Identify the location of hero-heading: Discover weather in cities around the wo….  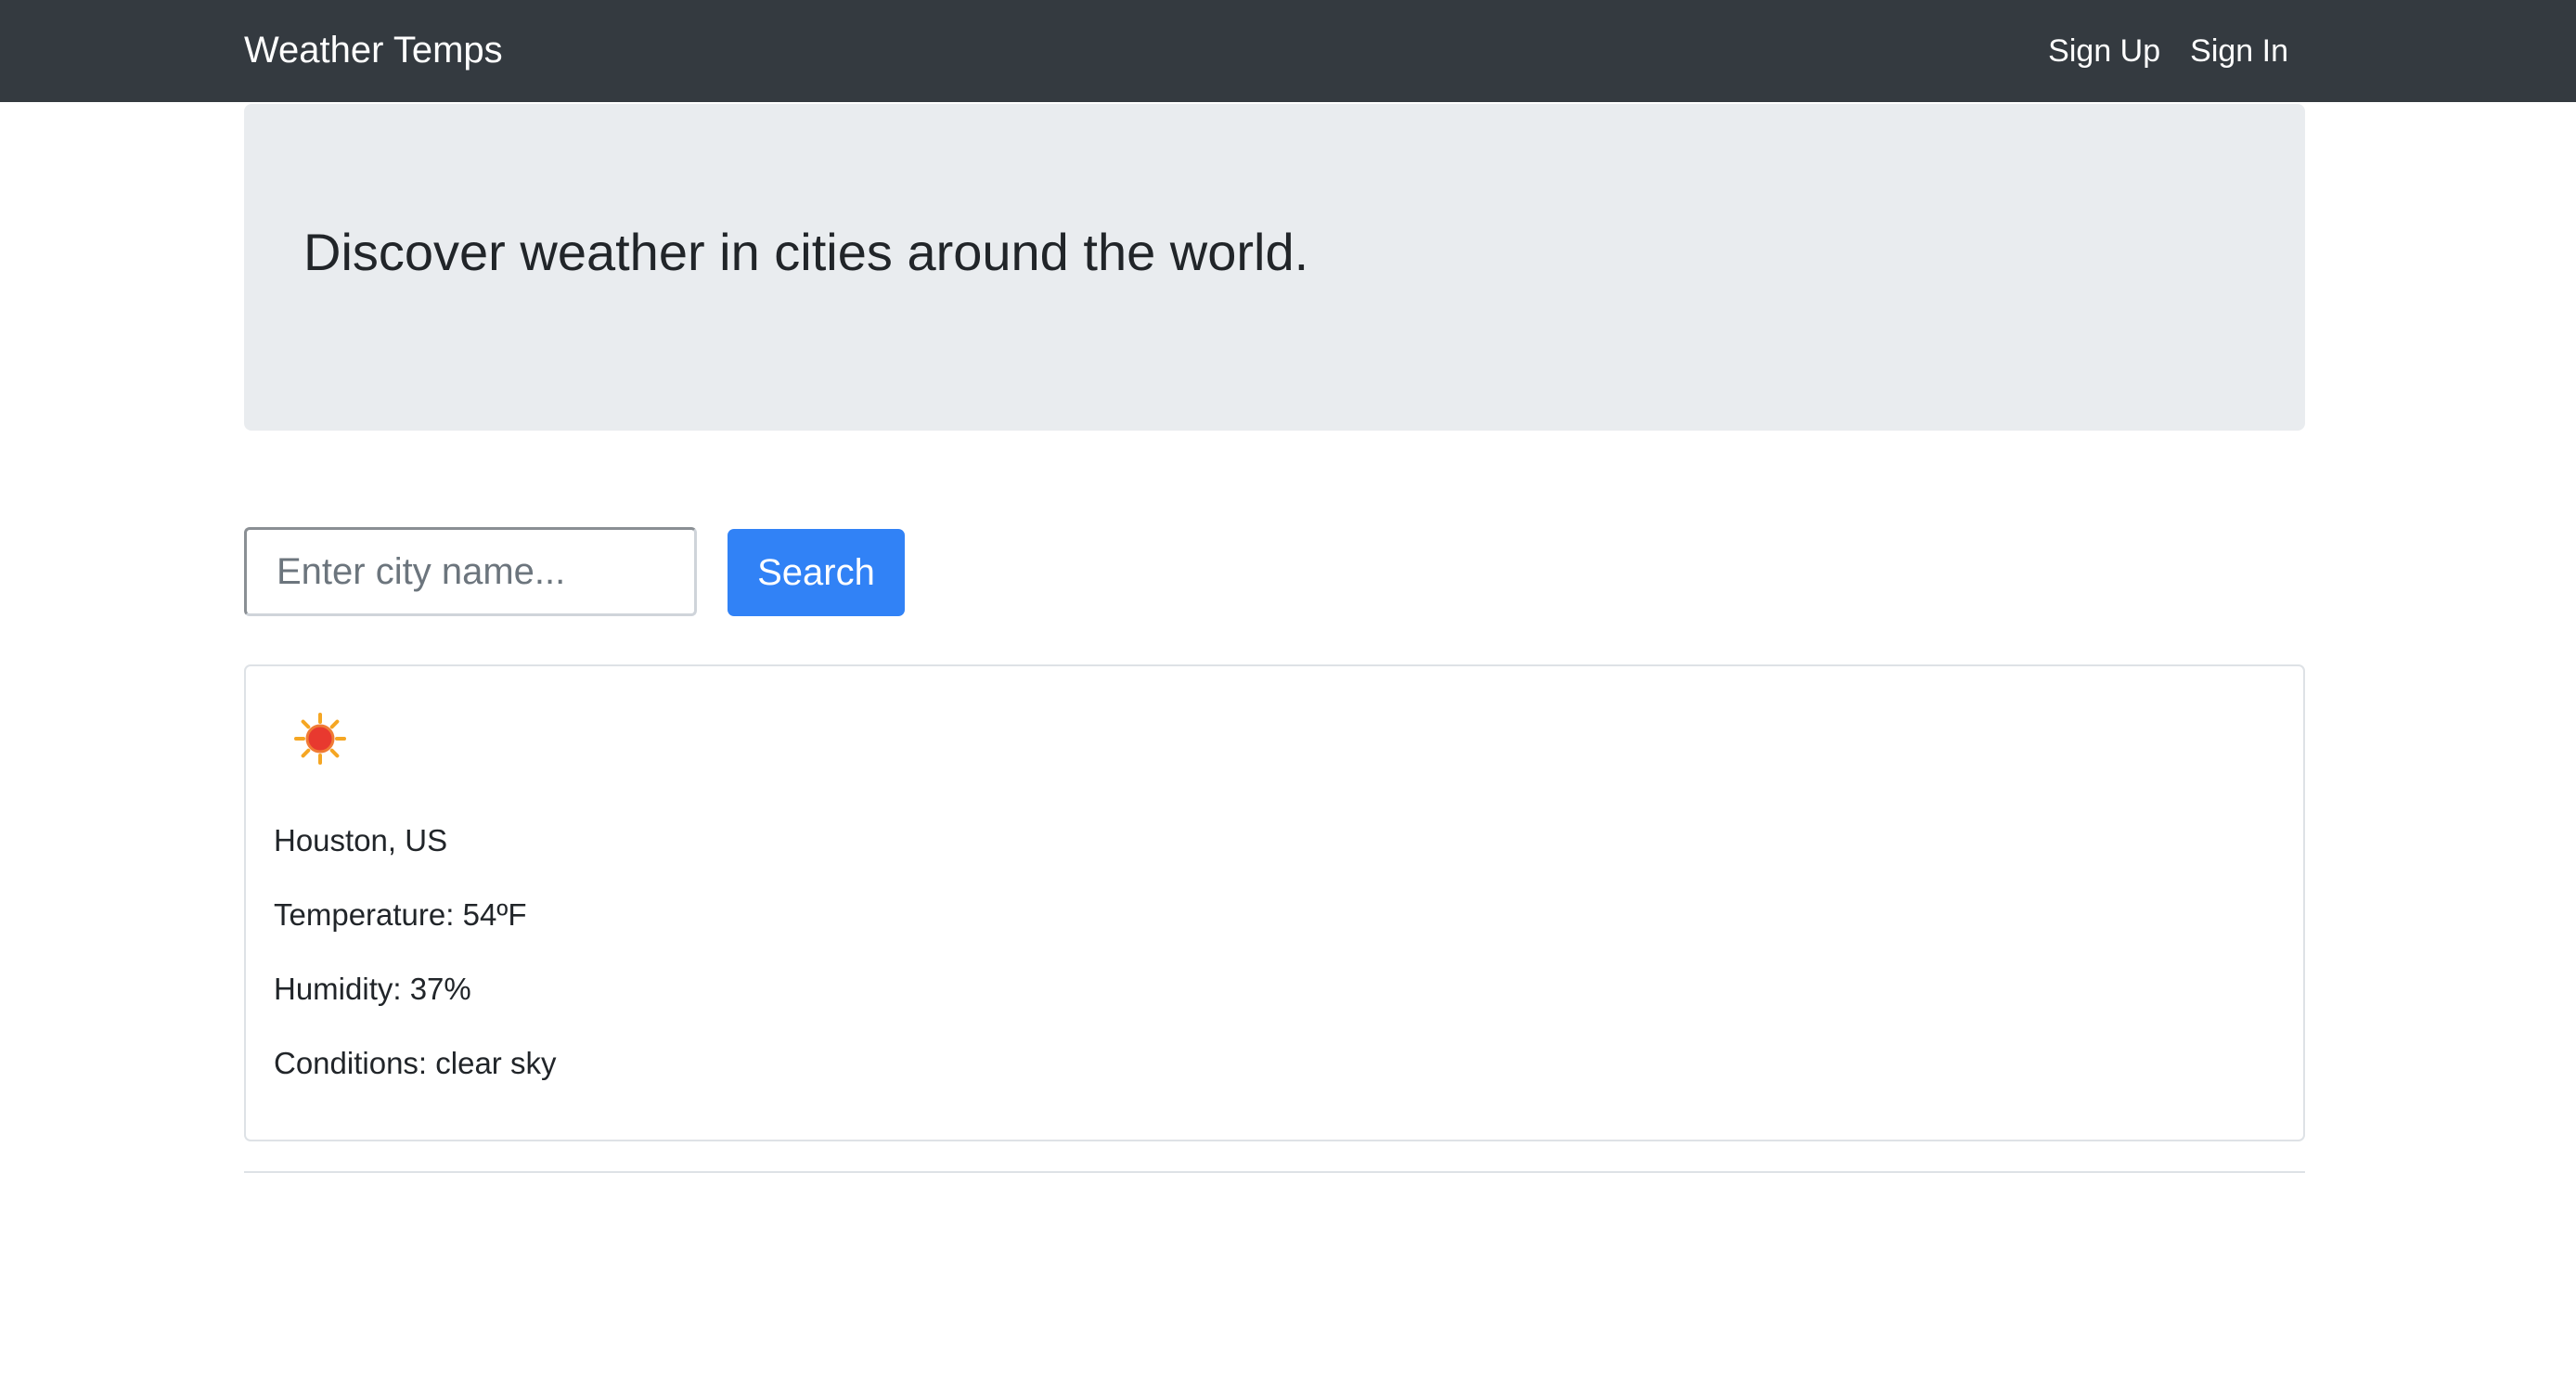
(806, 252).